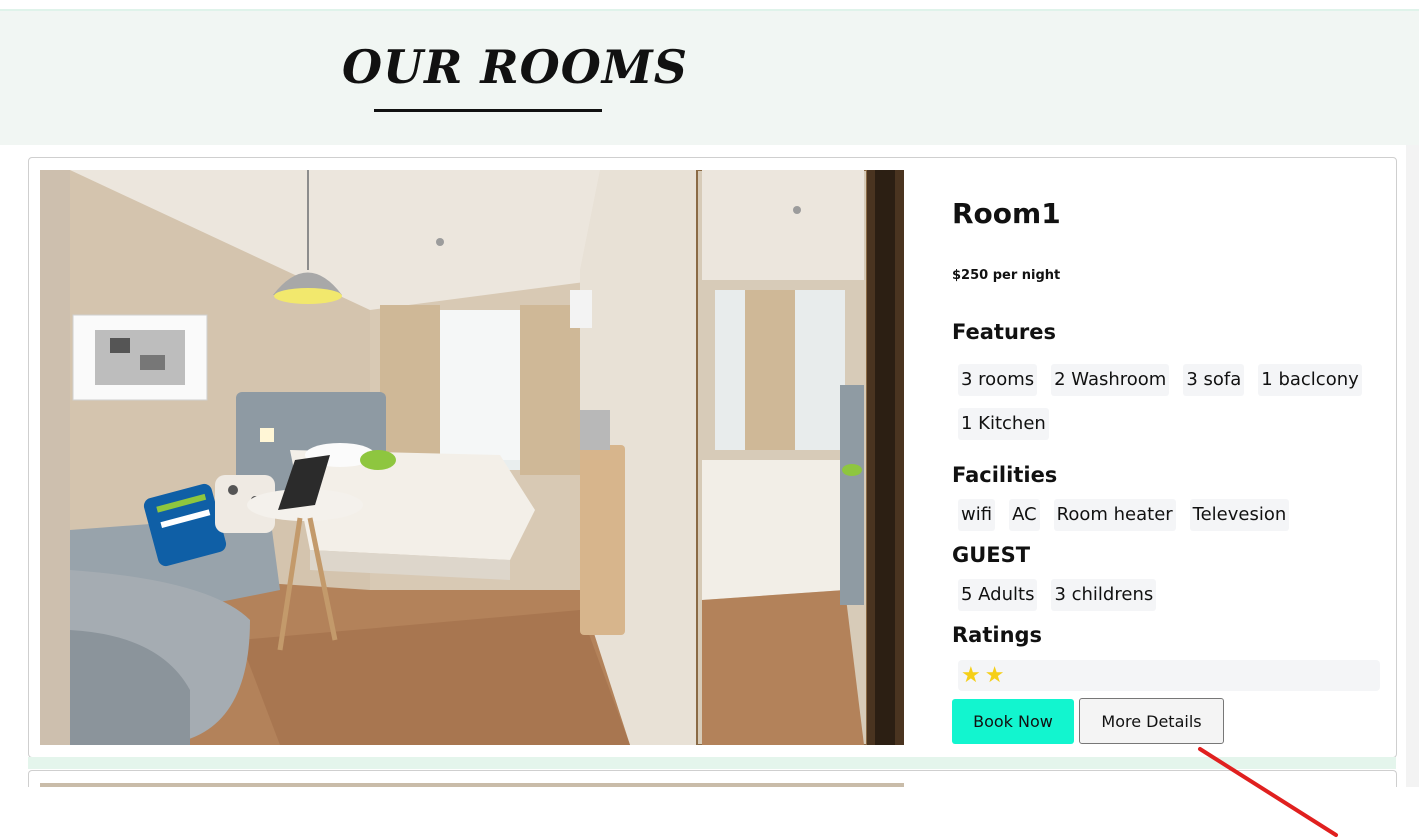 The image size is (1419, 839). What do you see at coordinates (998, 380) in the screenshot?
I see `feature-chip: 3 rooms` at bounding box center [998, 380].